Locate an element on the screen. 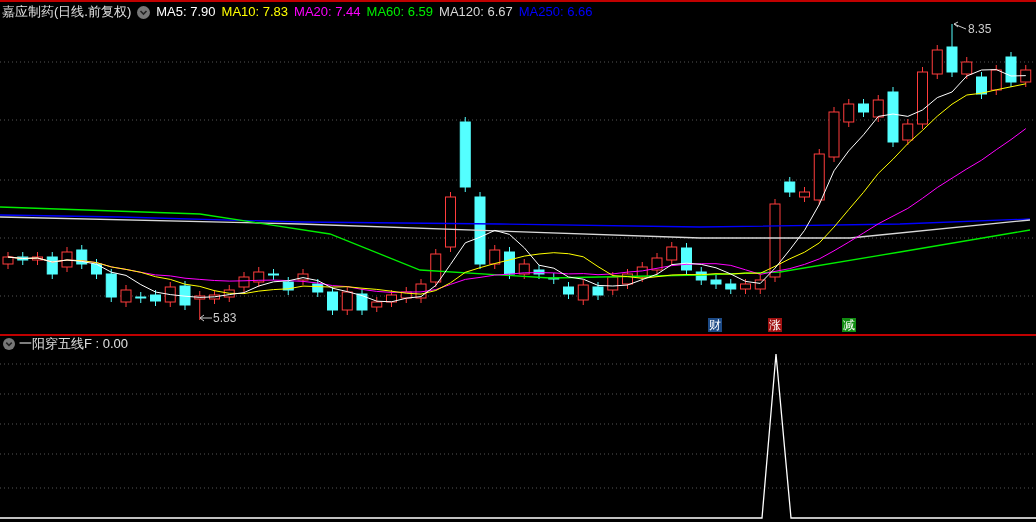 The width and height of the screenshot is (1036, 522). high-price-label: 8.35 is located at coordinates (980, 29).